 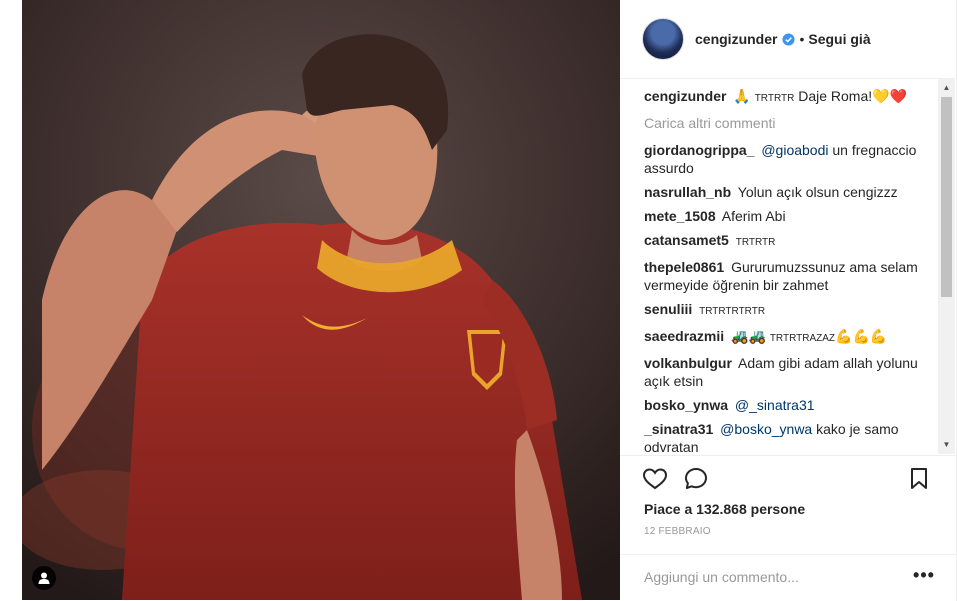 What do you see at coordinates (668, 309) in the screenshot?
I see `comment-username: senuliii` at bounding box center [668, 309].